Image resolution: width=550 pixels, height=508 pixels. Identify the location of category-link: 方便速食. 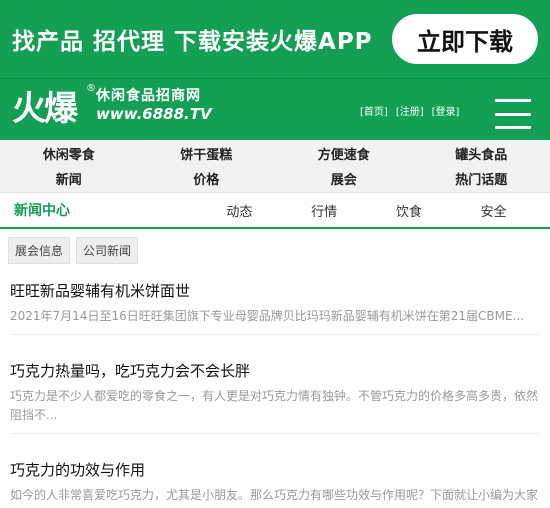
(344, 153).